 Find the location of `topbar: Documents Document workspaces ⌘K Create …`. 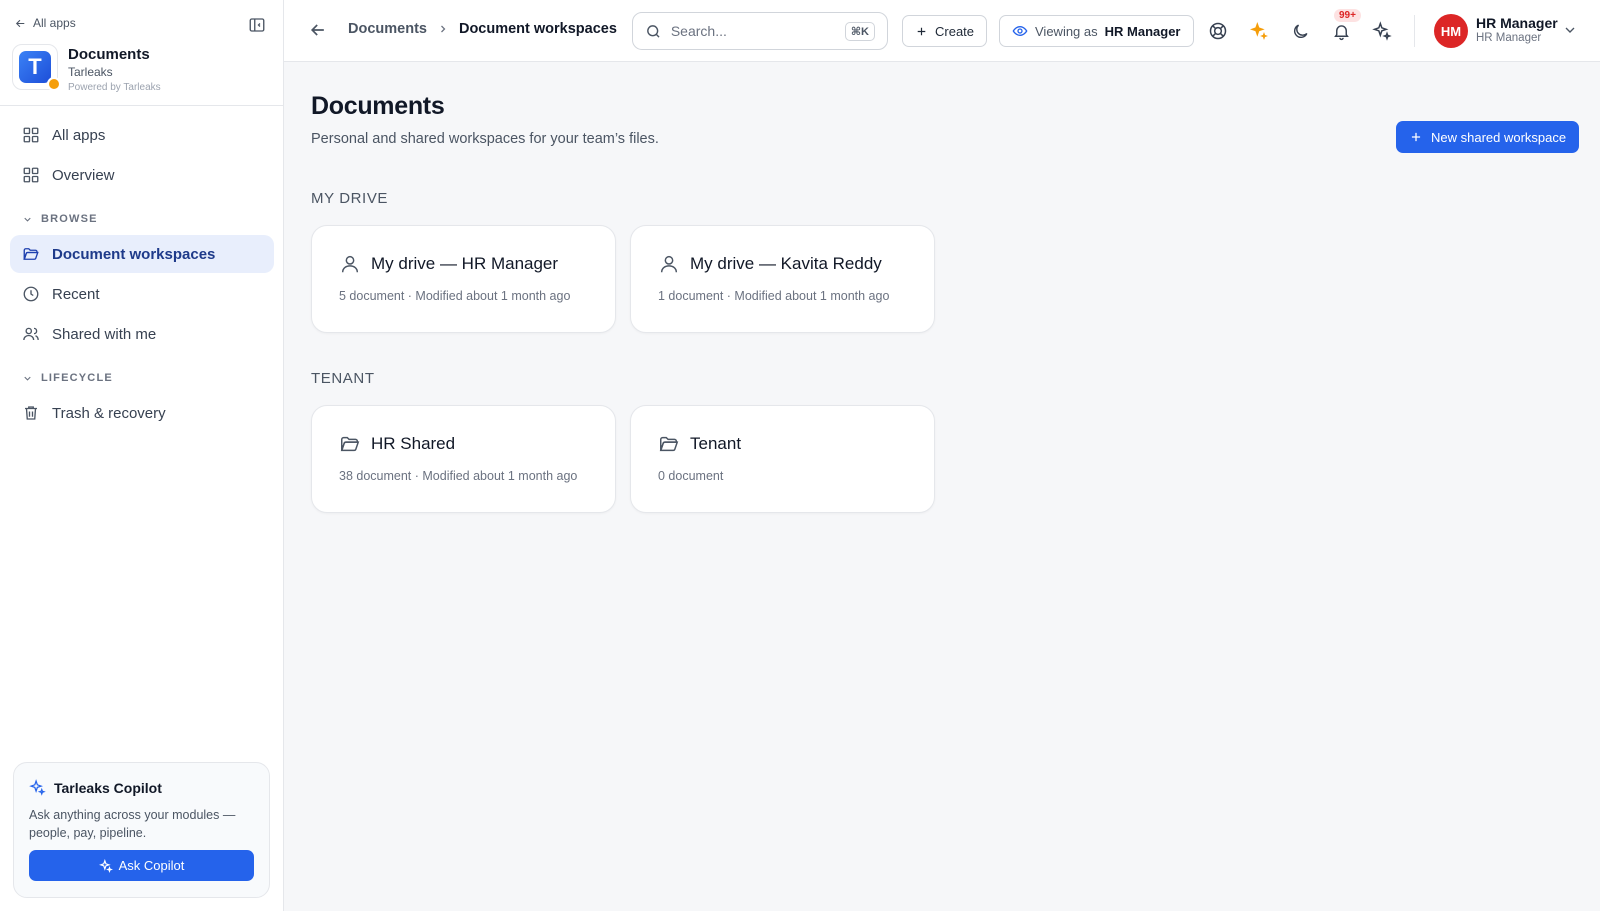

topbar: Documents Document workspaces ⌘K Create … is located at coordinates (942, 31).